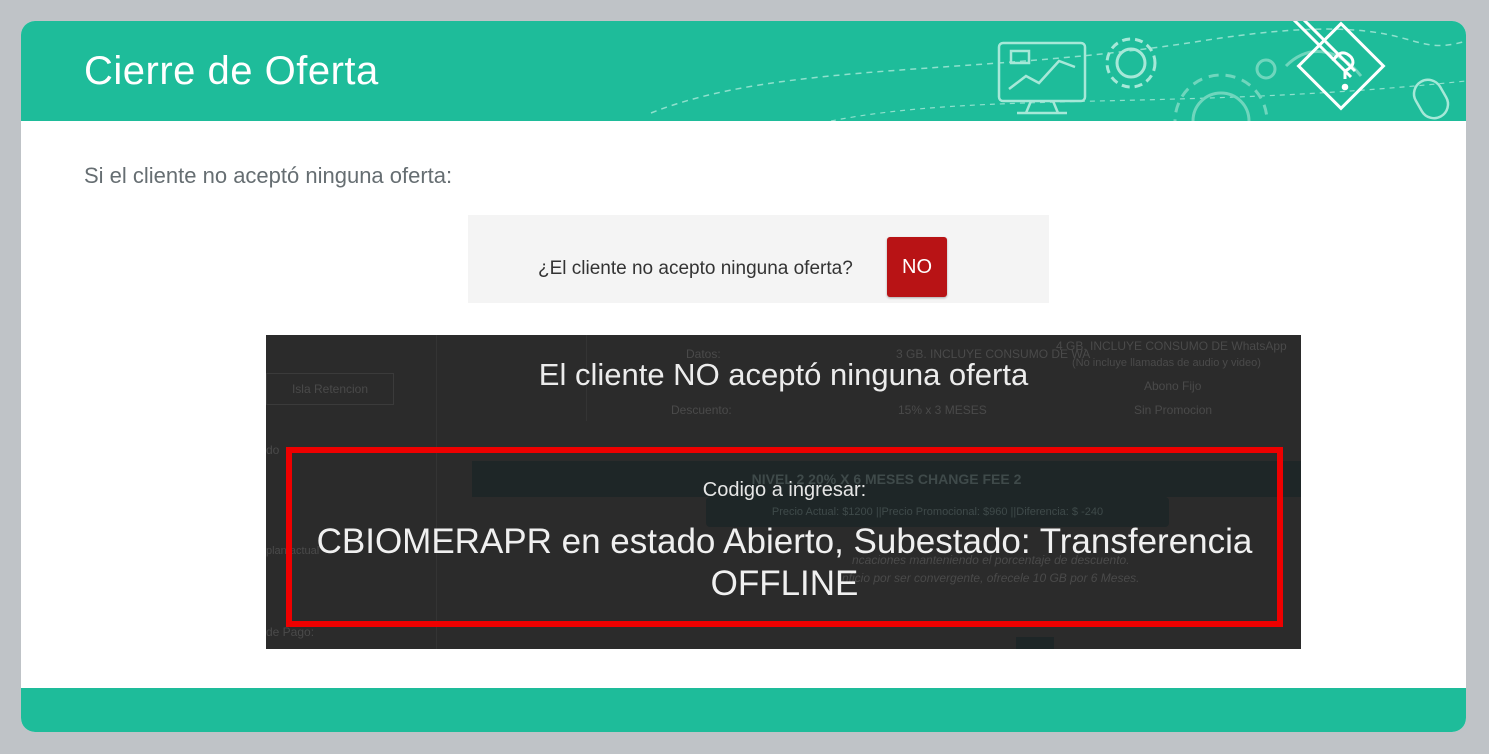 The width and height of the screenshot is (1489, 754). I want to click on code-label: Codigo a ingresar:, so click(784, 490).